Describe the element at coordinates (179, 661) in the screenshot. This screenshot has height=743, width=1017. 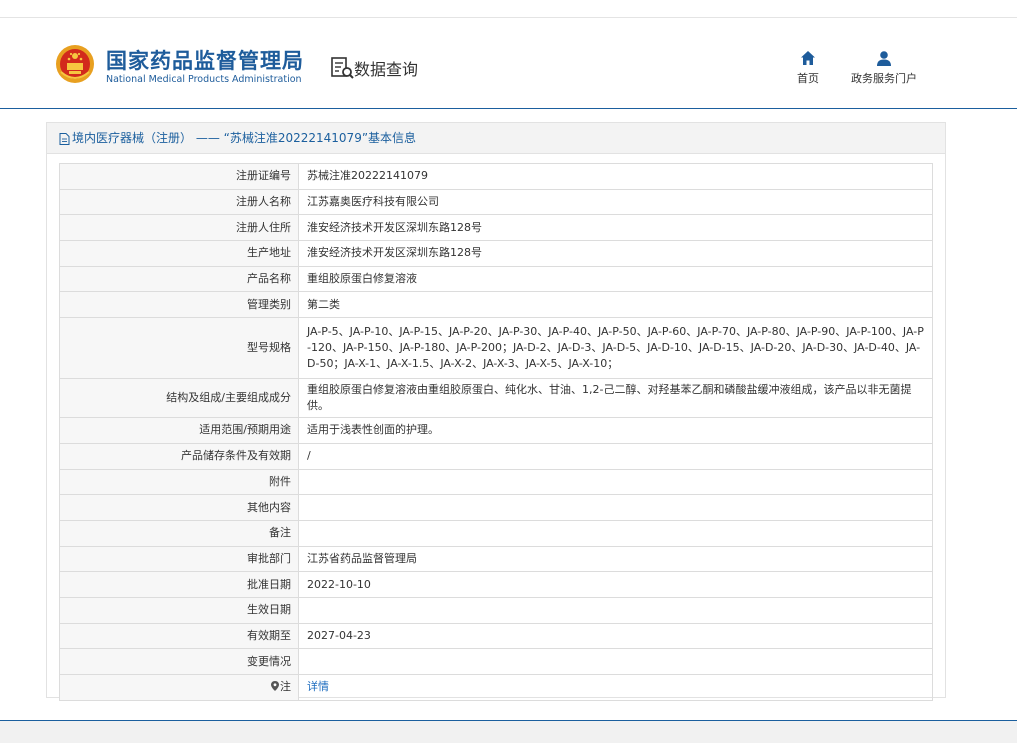
I see `row-label: 变更情况` at that location.